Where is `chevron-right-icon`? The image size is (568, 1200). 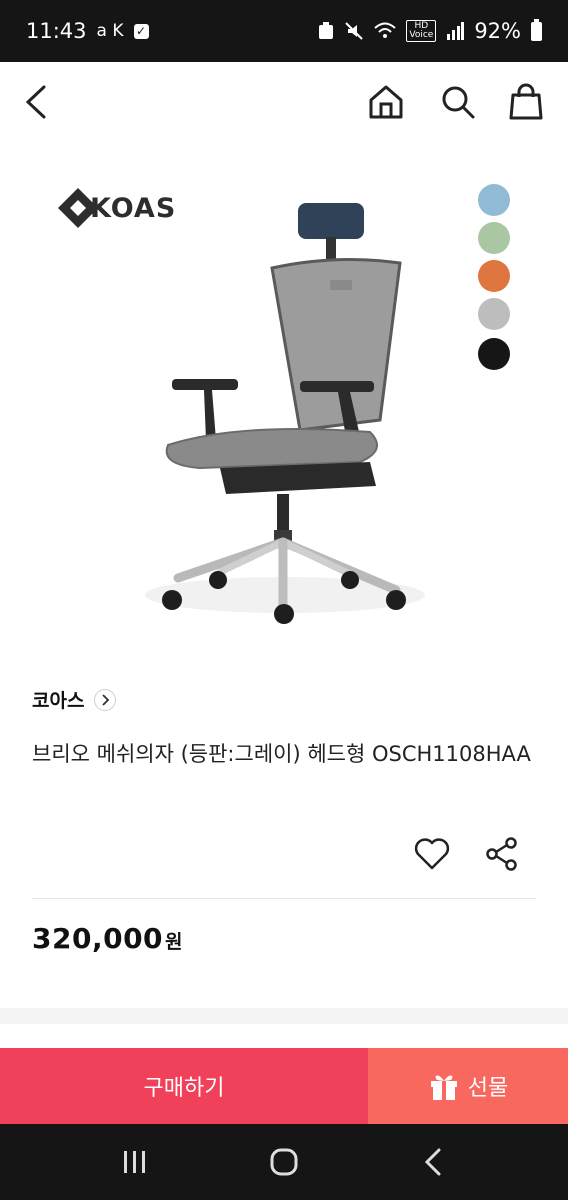
chevron-right-icon is located at coordinates (106, 699).